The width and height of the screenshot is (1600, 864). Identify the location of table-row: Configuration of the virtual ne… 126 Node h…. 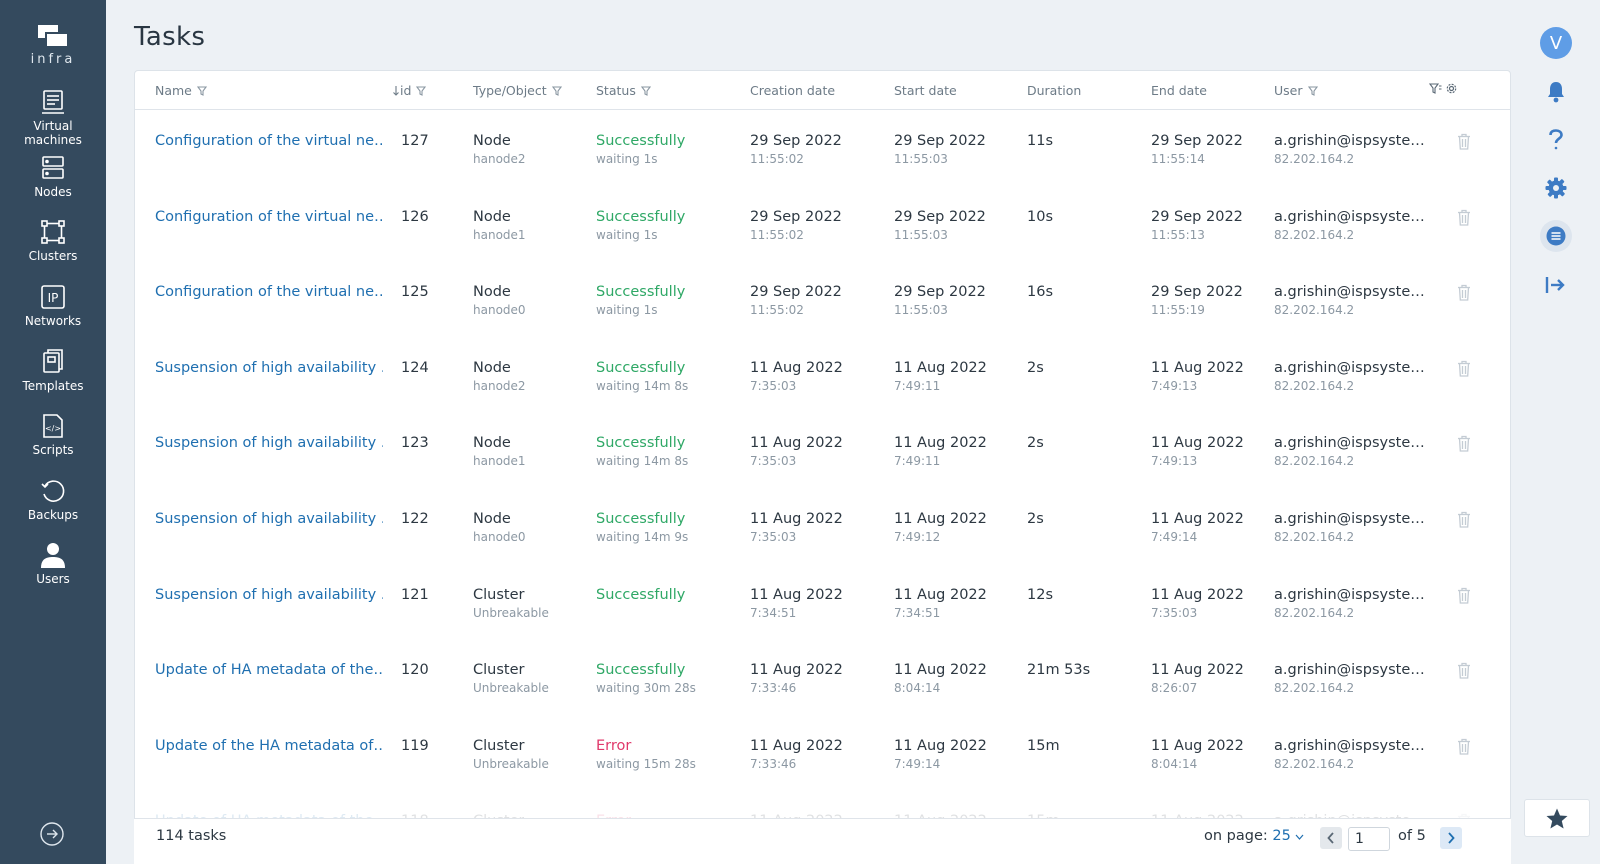
(822, 225).